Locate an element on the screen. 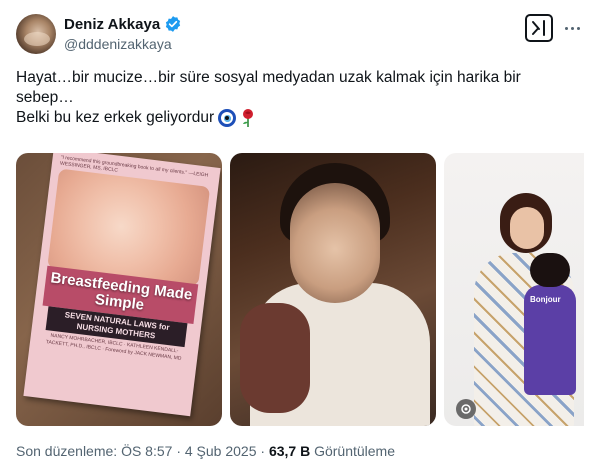 This screenshot has height=471, width=591. grok-button is located at coordinates (539, 28).